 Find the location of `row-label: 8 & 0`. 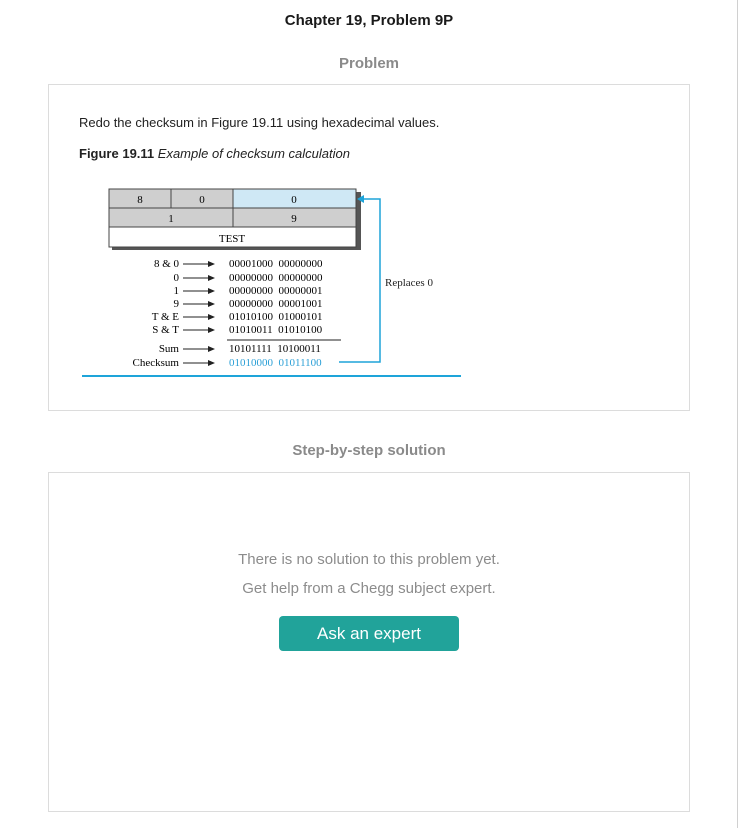

row-label: 8 & 0 is located at coordinates (167, 264).